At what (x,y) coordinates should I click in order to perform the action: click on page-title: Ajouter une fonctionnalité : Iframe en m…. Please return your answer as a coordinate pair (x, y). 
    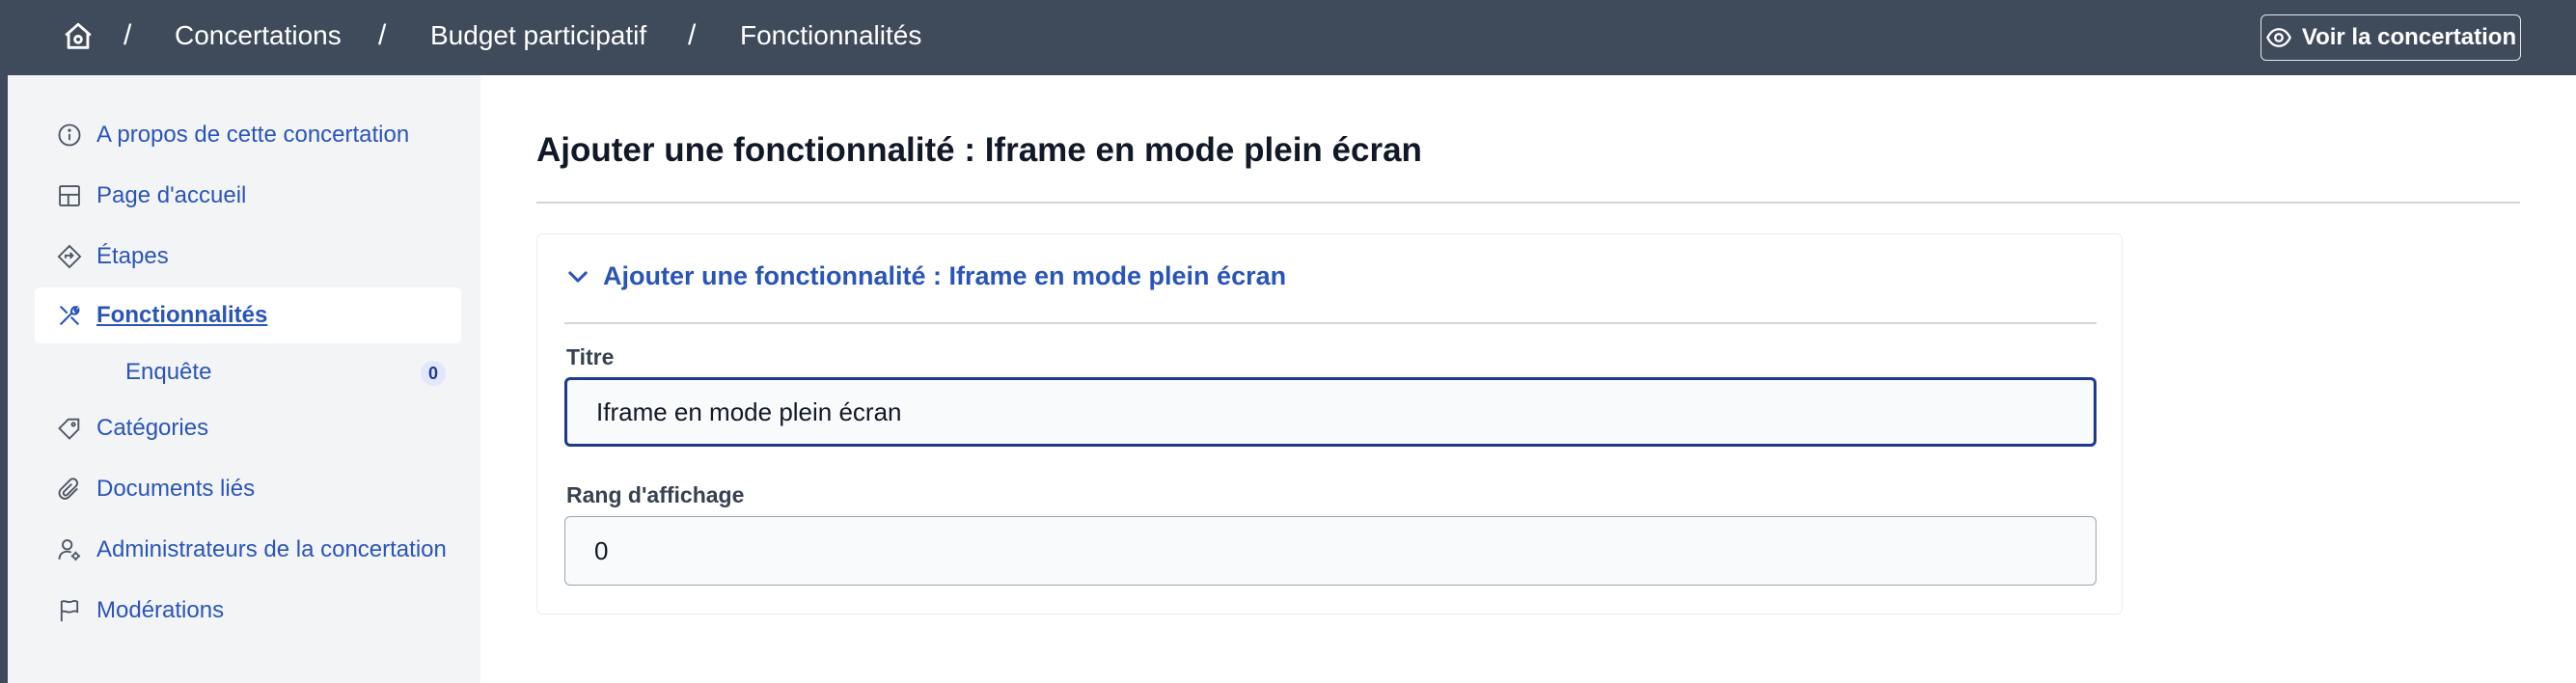
    Looking at the image, I should click on (979, 150).